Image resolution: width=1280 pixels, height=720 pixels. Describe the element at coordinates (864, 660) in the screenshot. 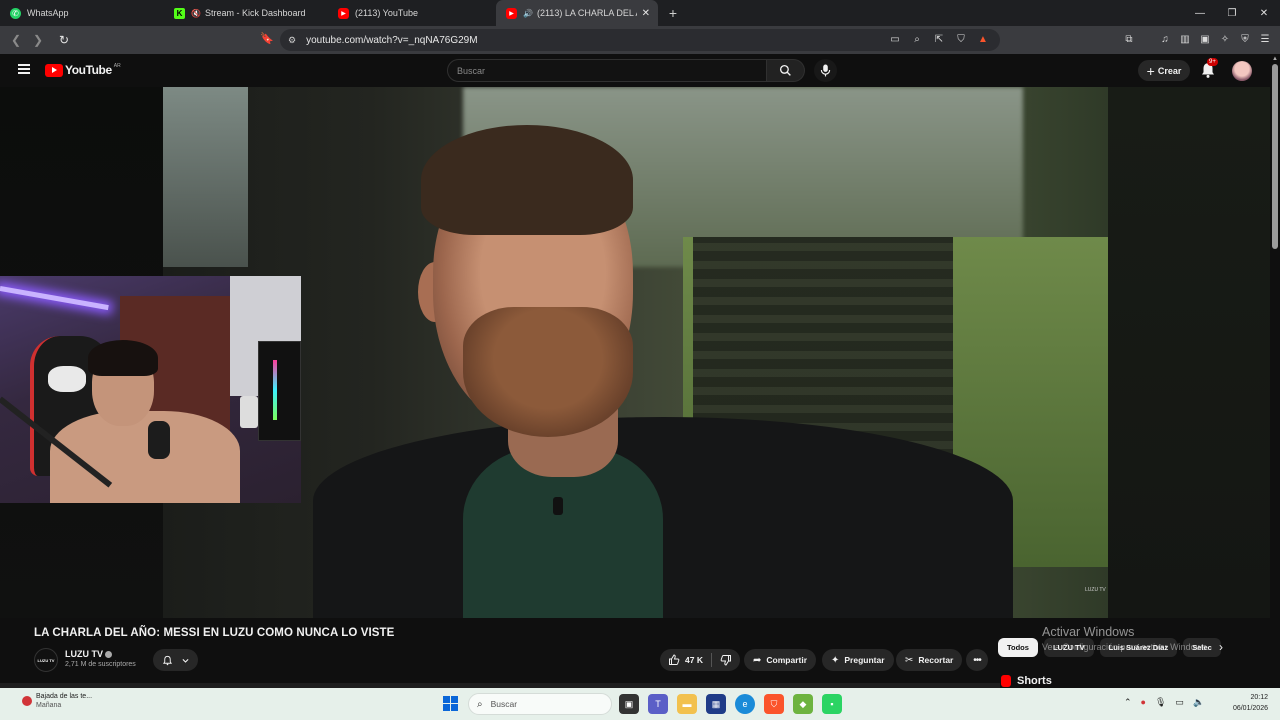

I see `ask-label: Preguntar` at that location.